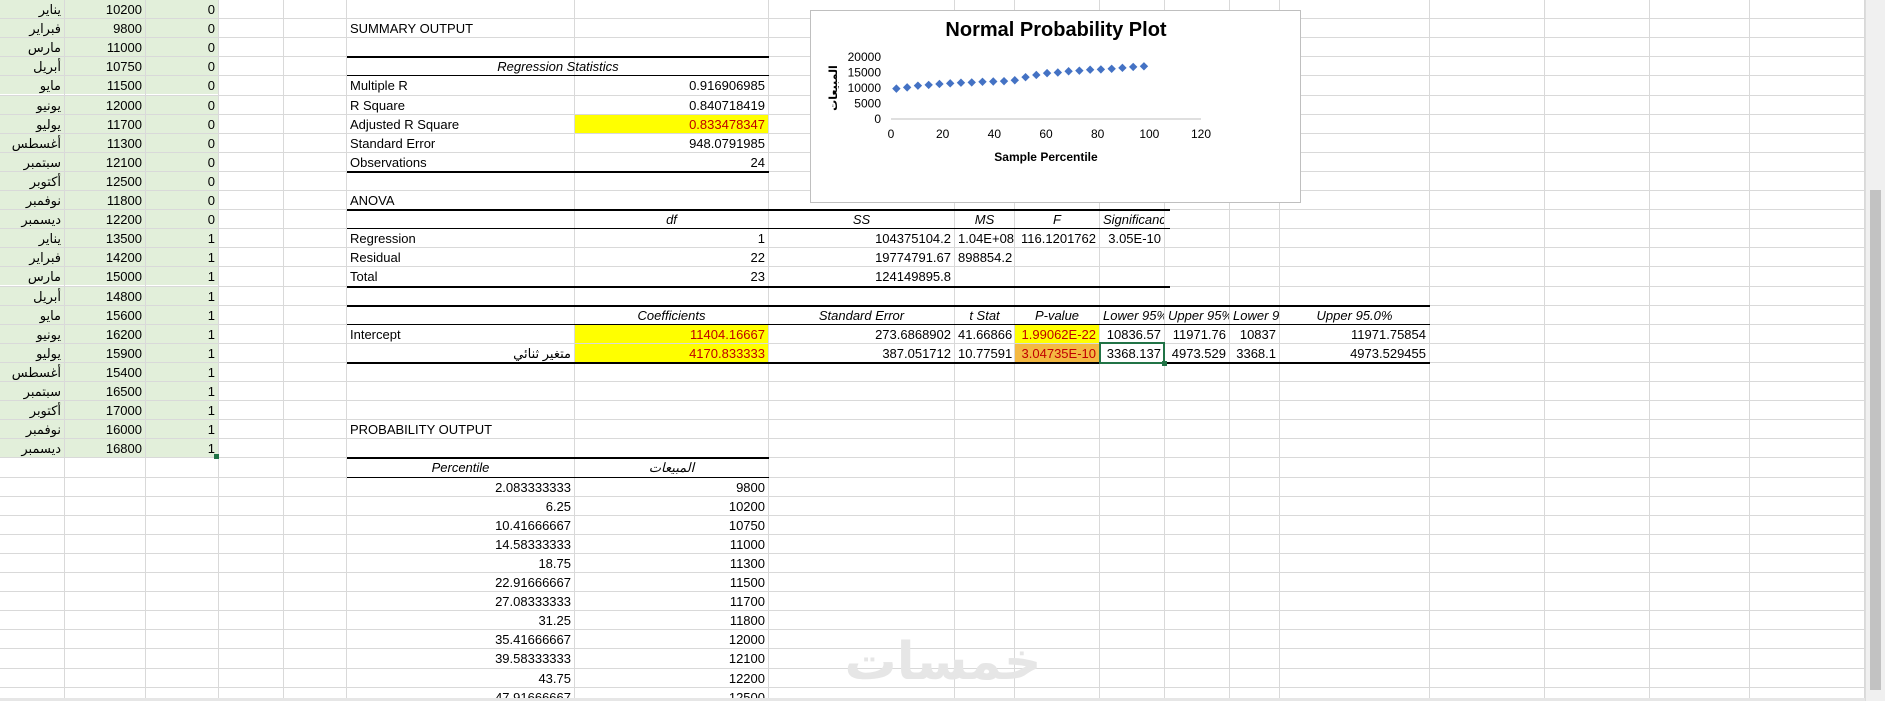  I want to click on sales-value: 12000, so click(671, 639).